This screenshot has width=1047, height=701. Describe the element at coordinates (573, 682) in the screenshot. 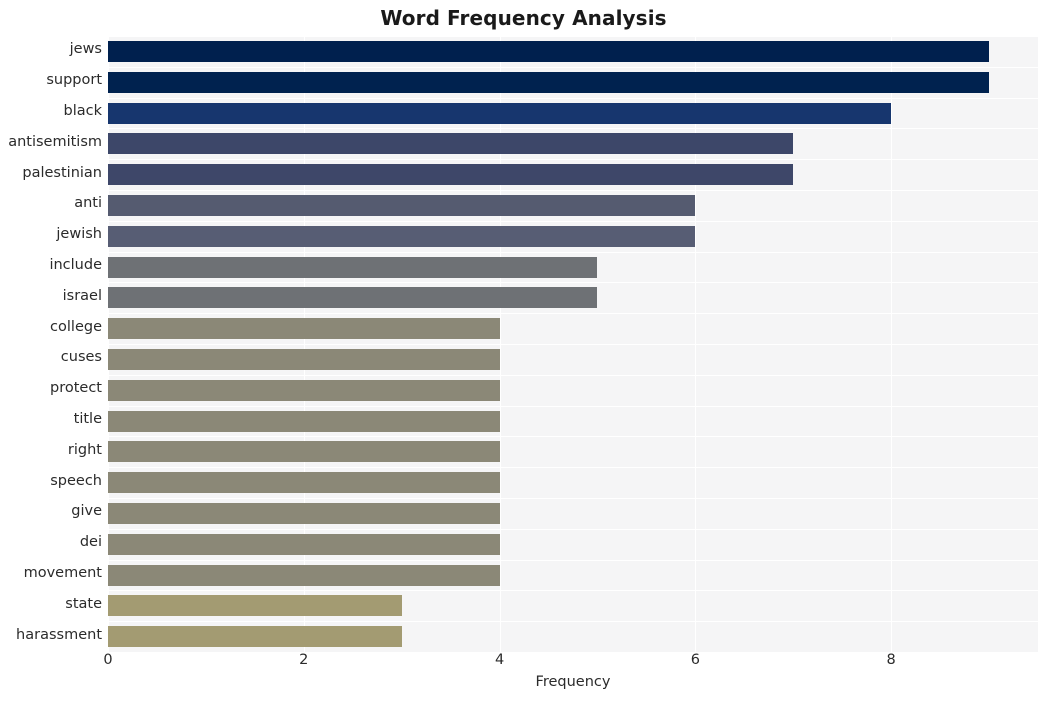

I see `x-axis-label: Frequency` at that location.